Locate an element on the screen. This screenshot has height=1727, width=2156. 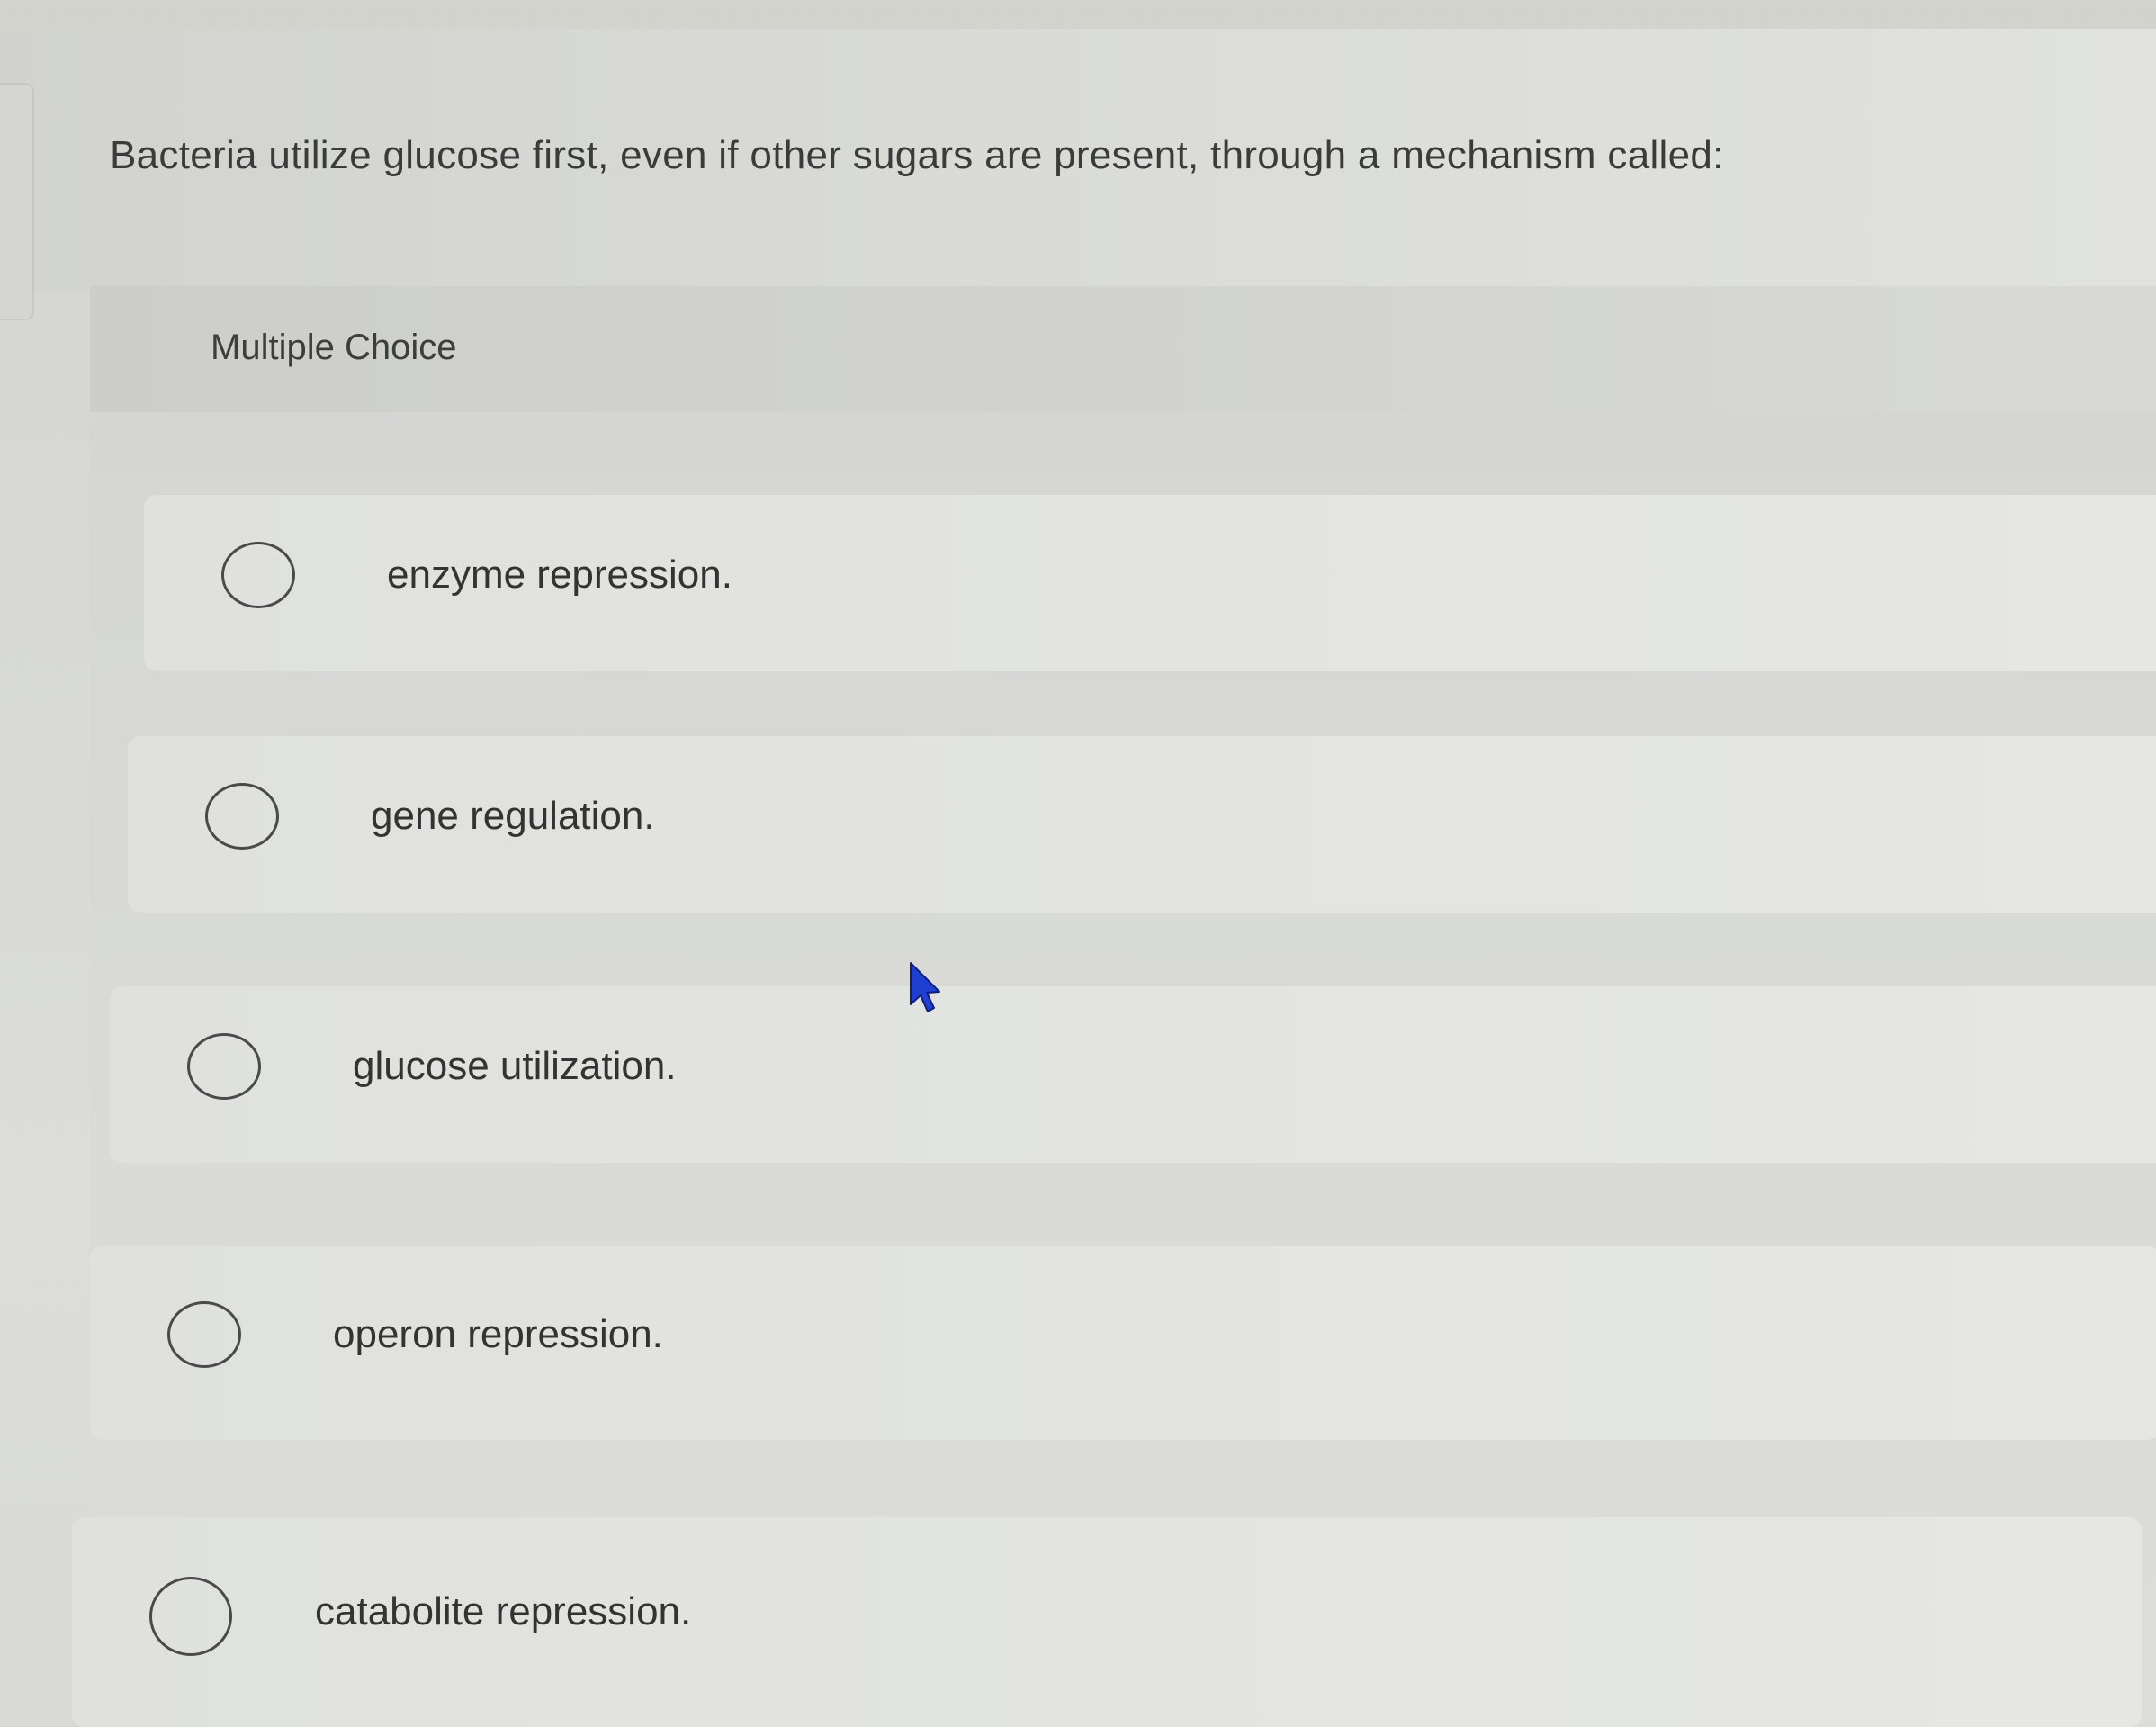
option-label: enzyme repression. is located at coordinates (559, 575).